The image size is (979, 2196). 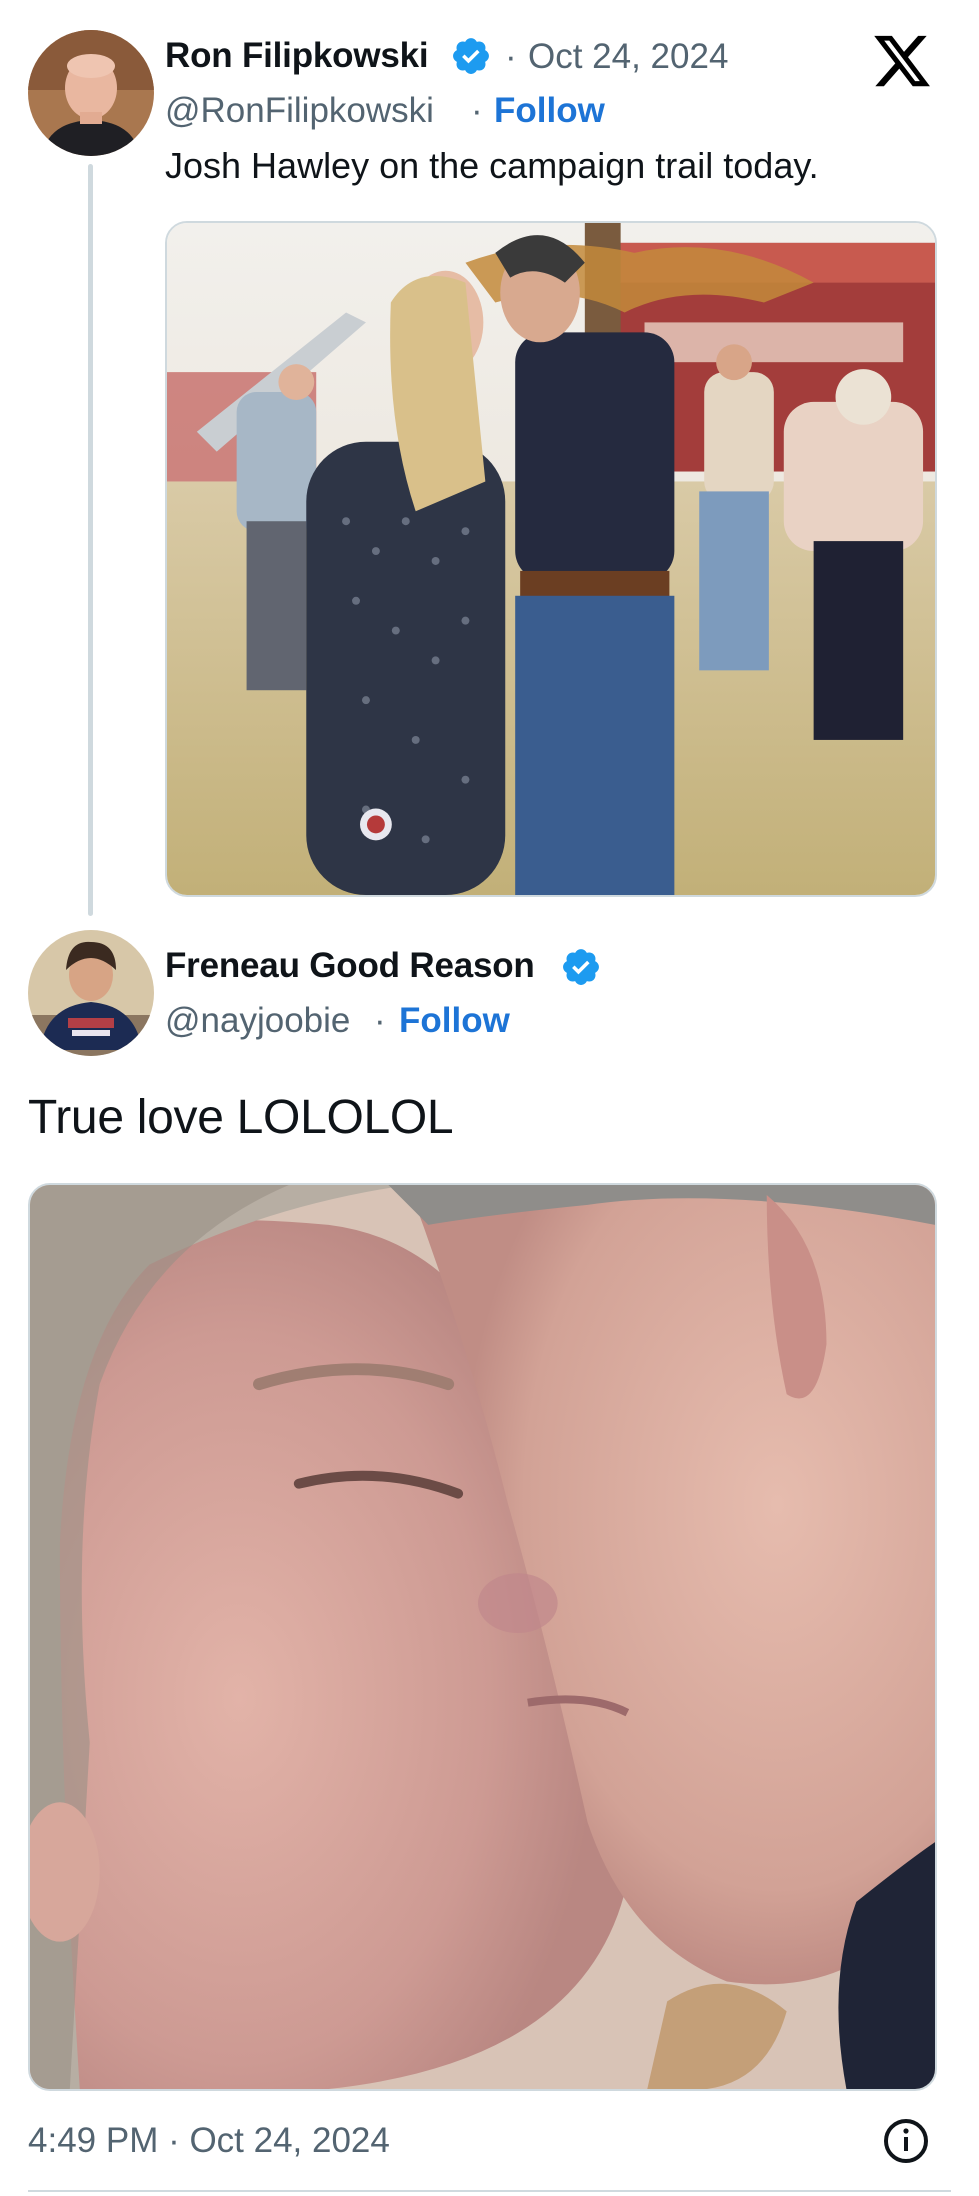 What do you see at coordinates (209, 2141) in the screenshot?
I see `timestamp: 4:49 PM · Oct 24, 2024` at bounding box center [209, 2141].